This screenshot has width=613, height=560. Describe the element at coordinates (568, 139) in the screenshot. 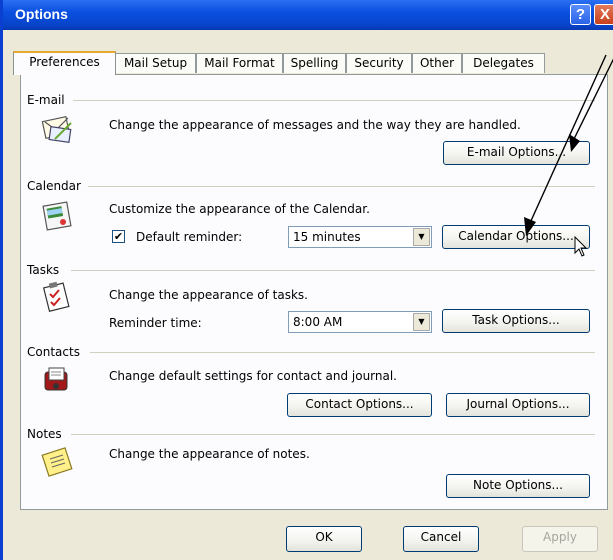

I see `arrow-to-calendar-options` at that location.